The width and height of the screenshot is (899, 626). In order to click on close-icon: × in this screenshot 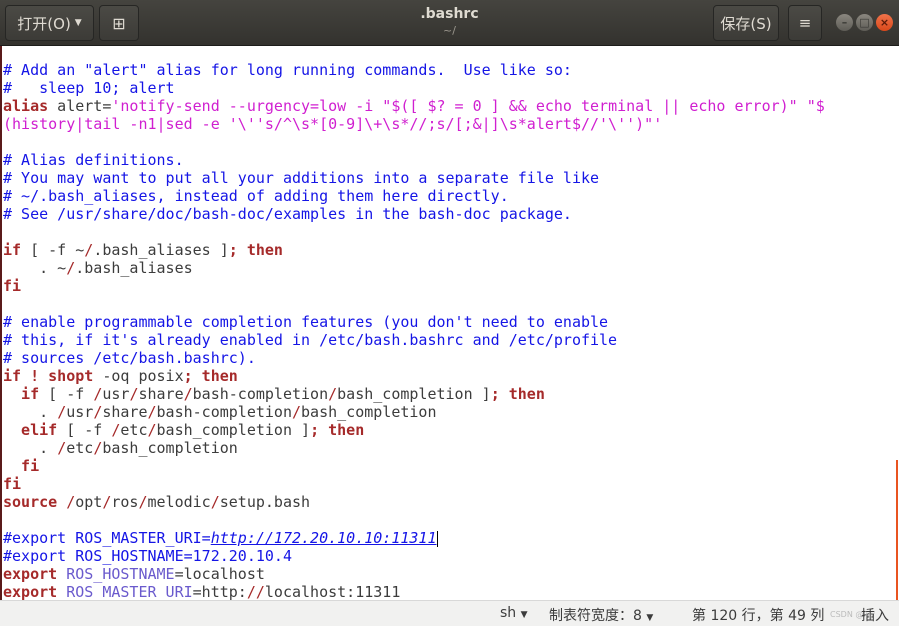, I will do `click(884, 22)`.